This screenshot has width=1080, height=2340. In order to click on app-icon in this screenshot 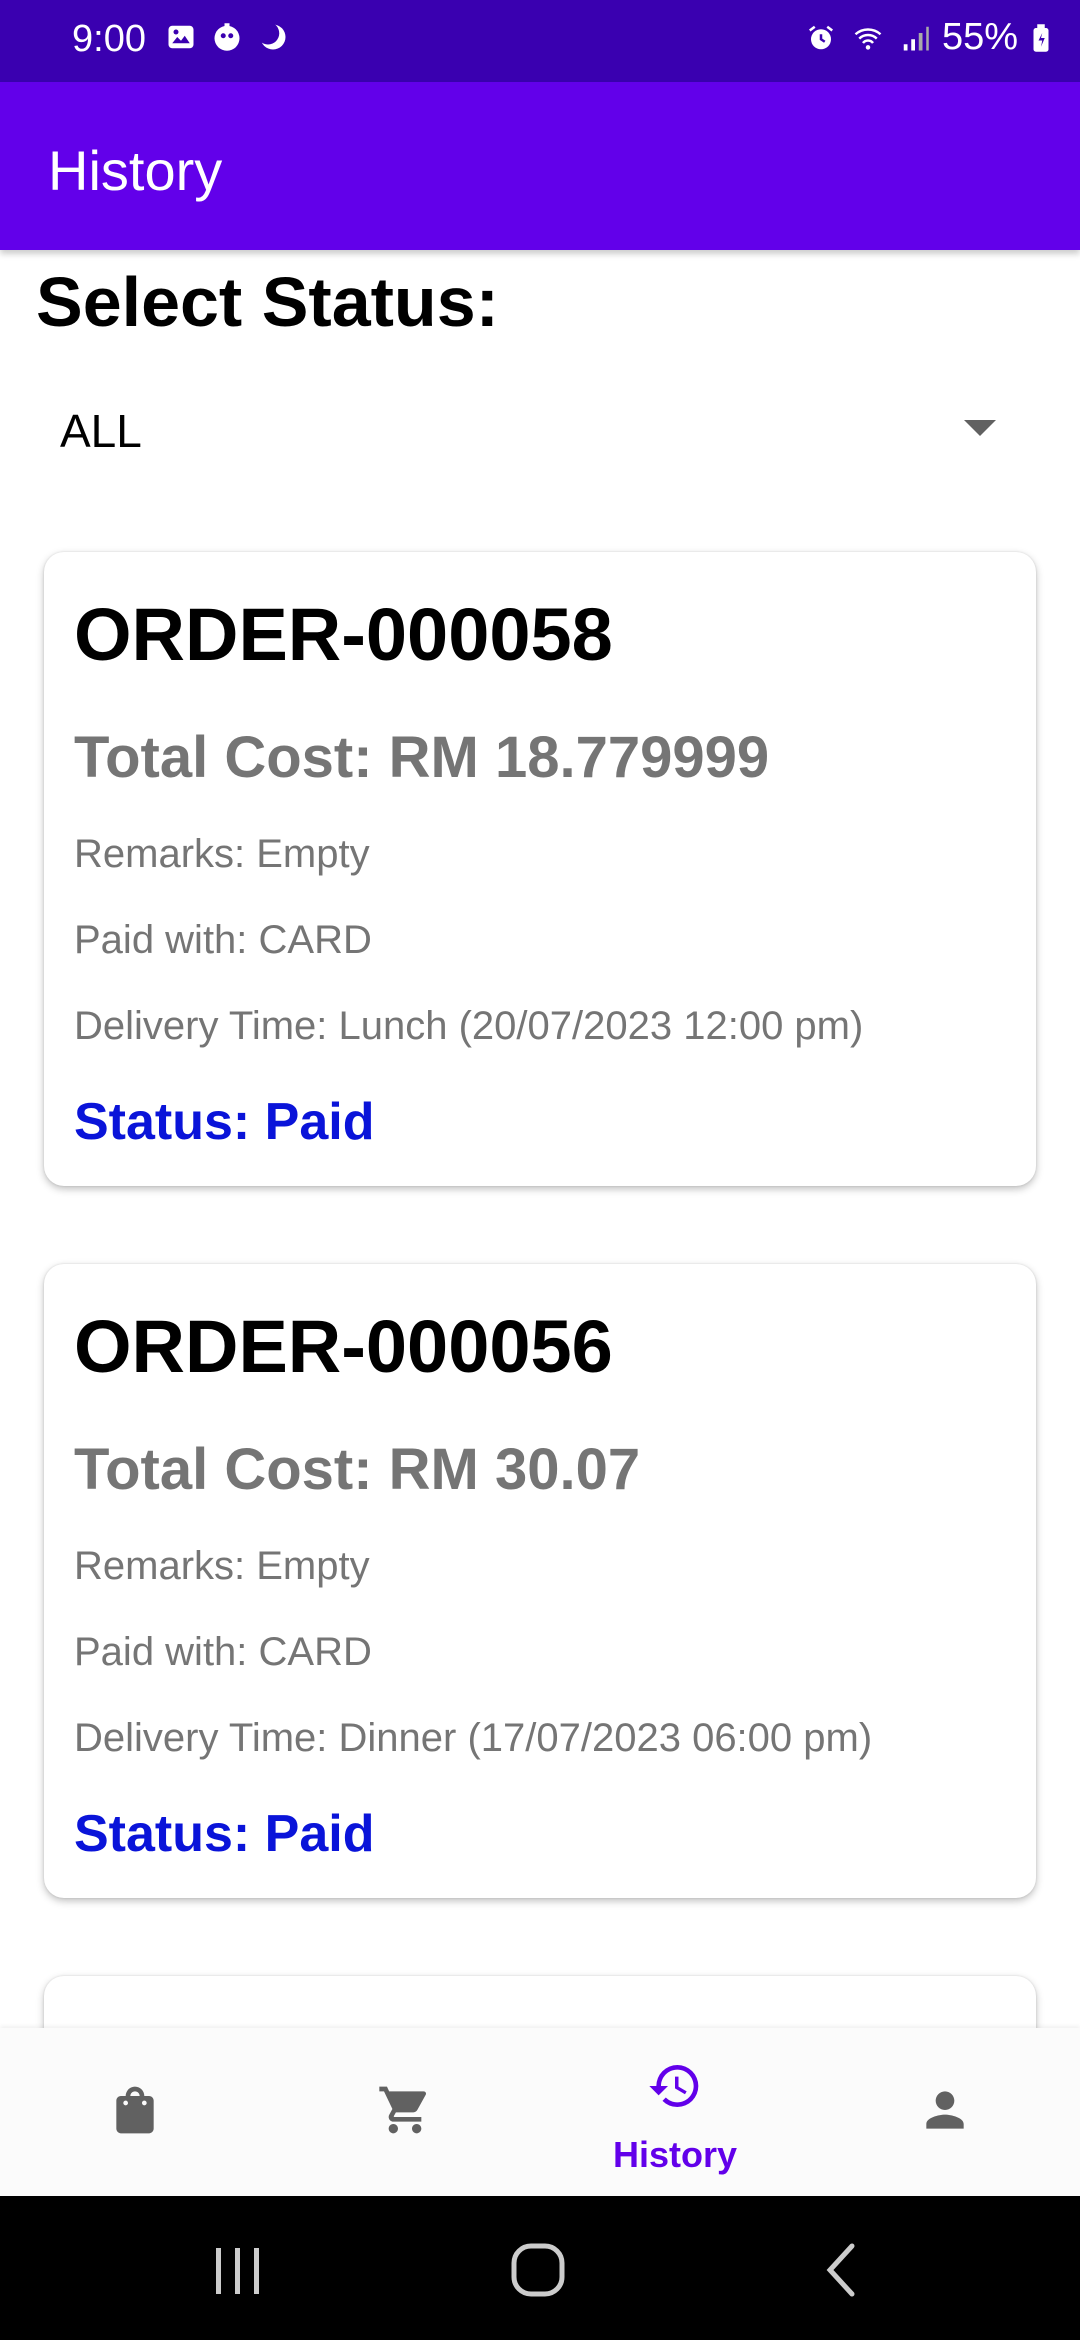, I will do `click(227, 37)`.